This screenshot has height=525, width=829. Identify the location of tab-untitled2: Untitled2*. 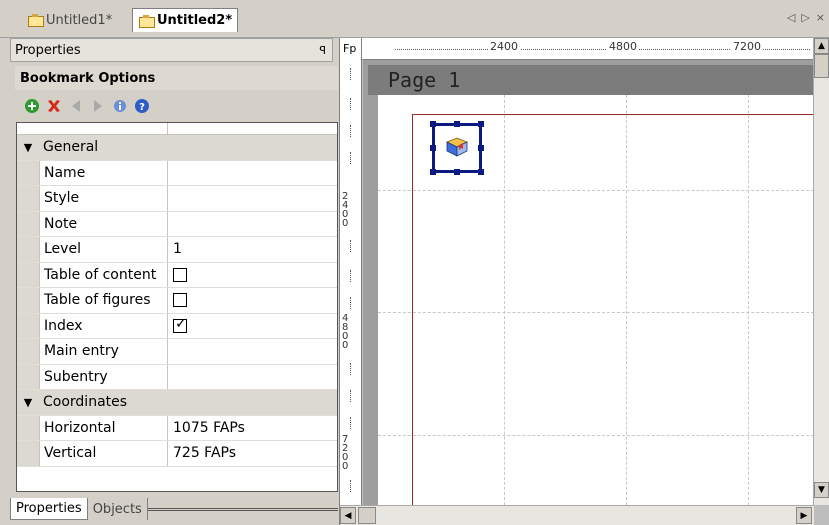
(185, 20).